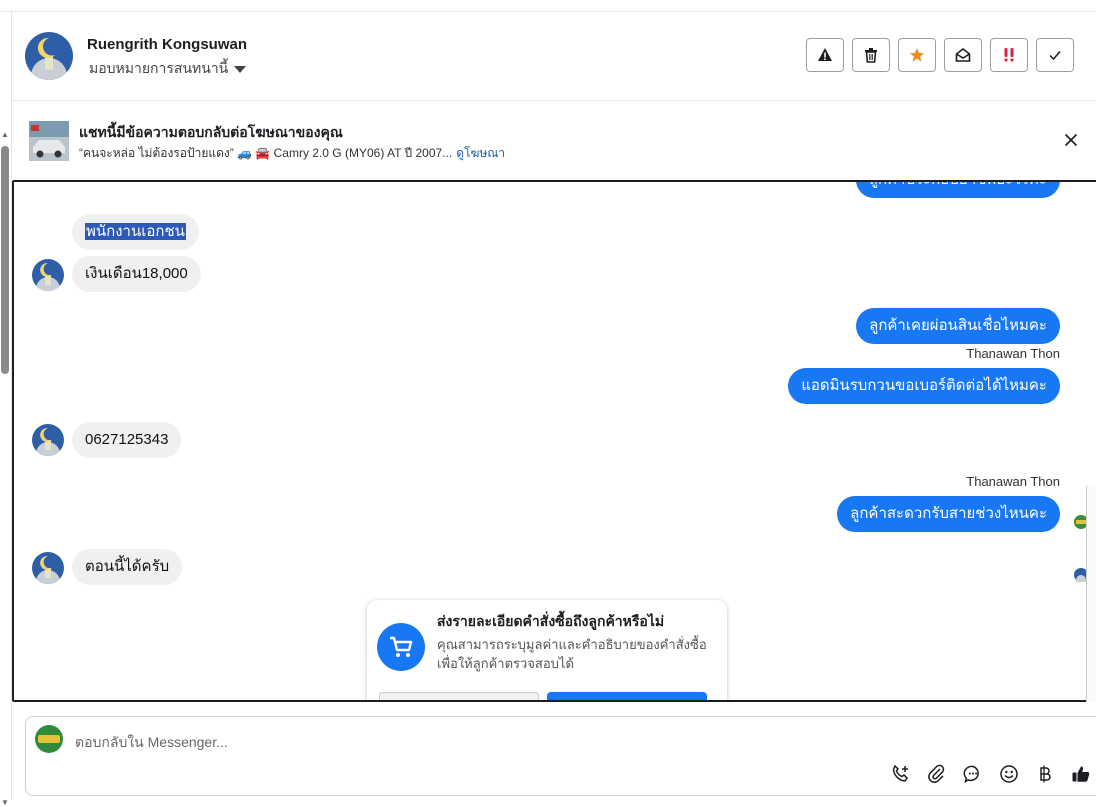 This screenshot has width=1096, height=807. I want to click on paperclip-icon, so click(936, 773).